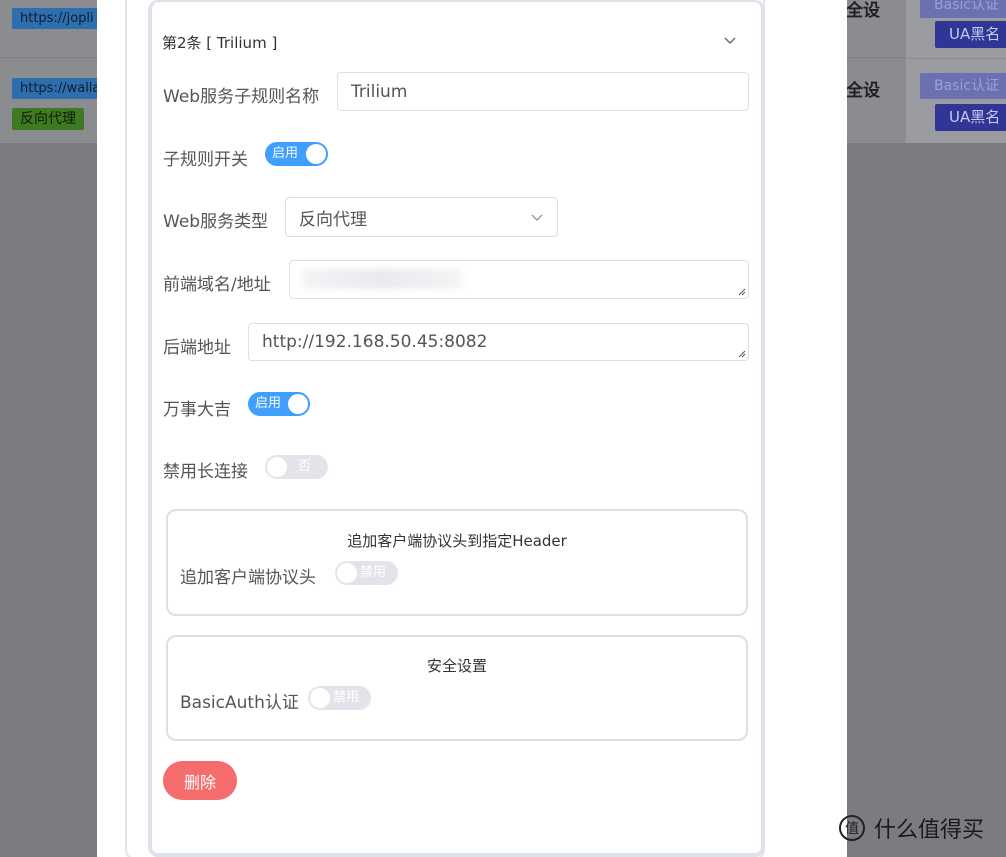 The width and height of the screenshot is (1006, 857). I want to click on svg-text: 值, so click(852, 829).